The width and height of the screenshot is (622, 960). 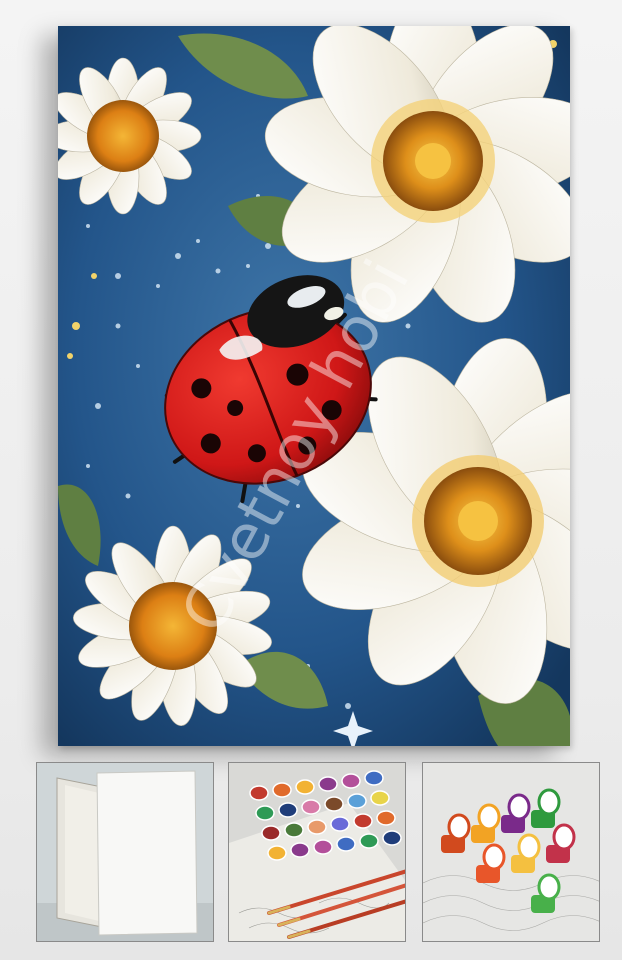 I want to click on thumbnail-paint-pots, so click(x=317, y=852).